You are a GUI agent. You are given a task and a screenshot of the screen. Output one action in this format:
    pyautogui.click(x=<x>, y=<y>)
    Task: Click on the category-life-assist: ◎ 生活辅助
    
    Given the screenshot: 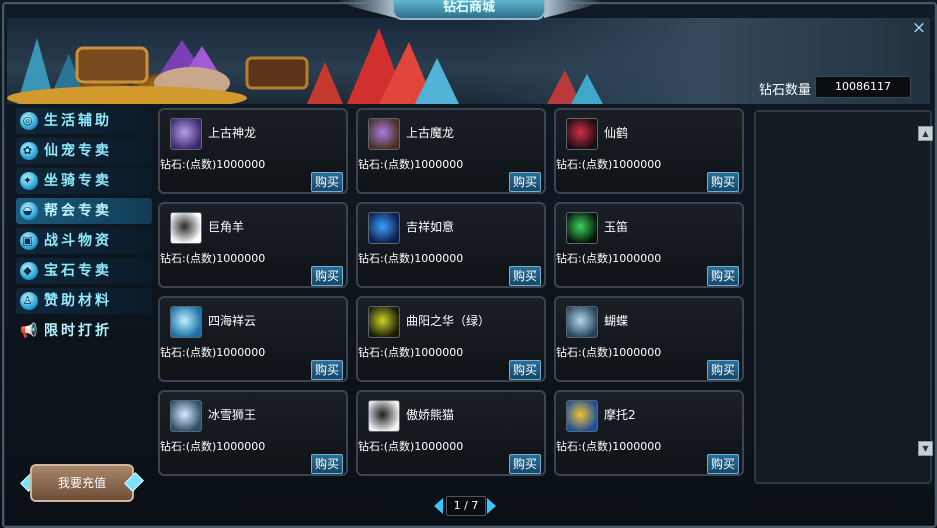 What is the action you would take?
    pyautogui.click(x=84, y=121)
    